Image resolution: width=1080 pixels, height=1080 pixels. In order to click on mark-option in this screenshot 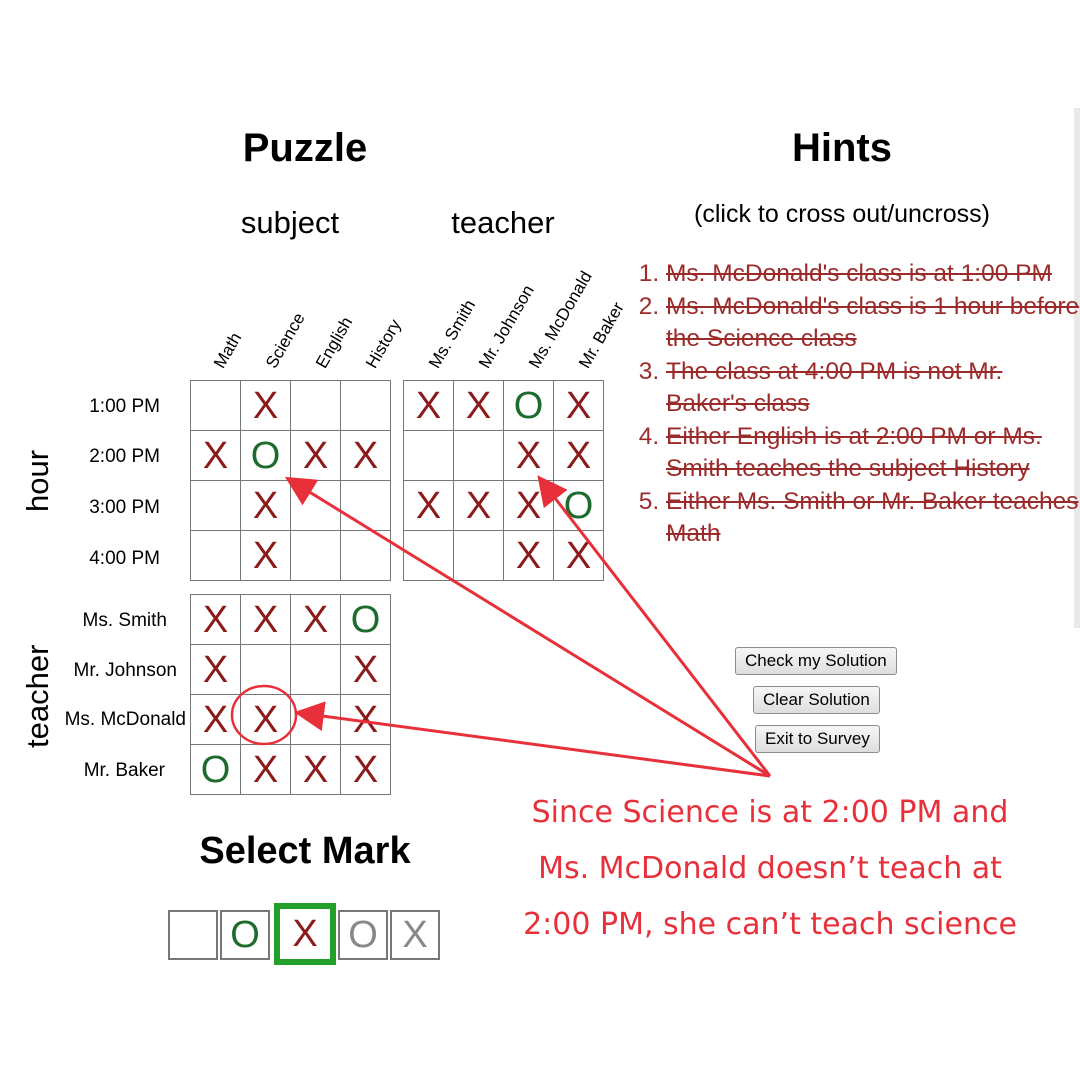, I will do `click(193, 935)`.